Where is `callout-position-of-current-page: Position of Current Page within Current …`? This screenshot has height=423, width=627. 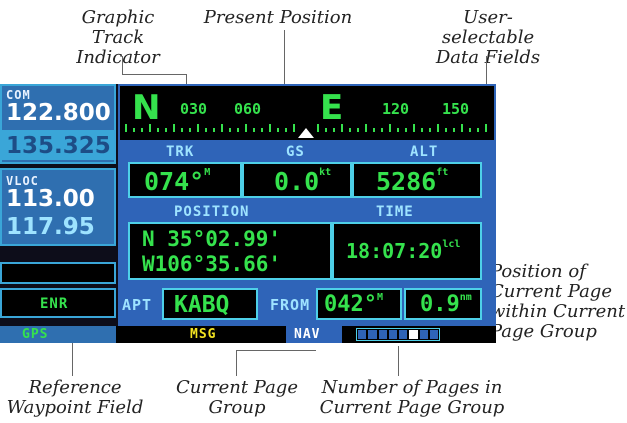
callout-position-of-current-page: Position of Current Page within Current … is located at coordinates (558, 301).